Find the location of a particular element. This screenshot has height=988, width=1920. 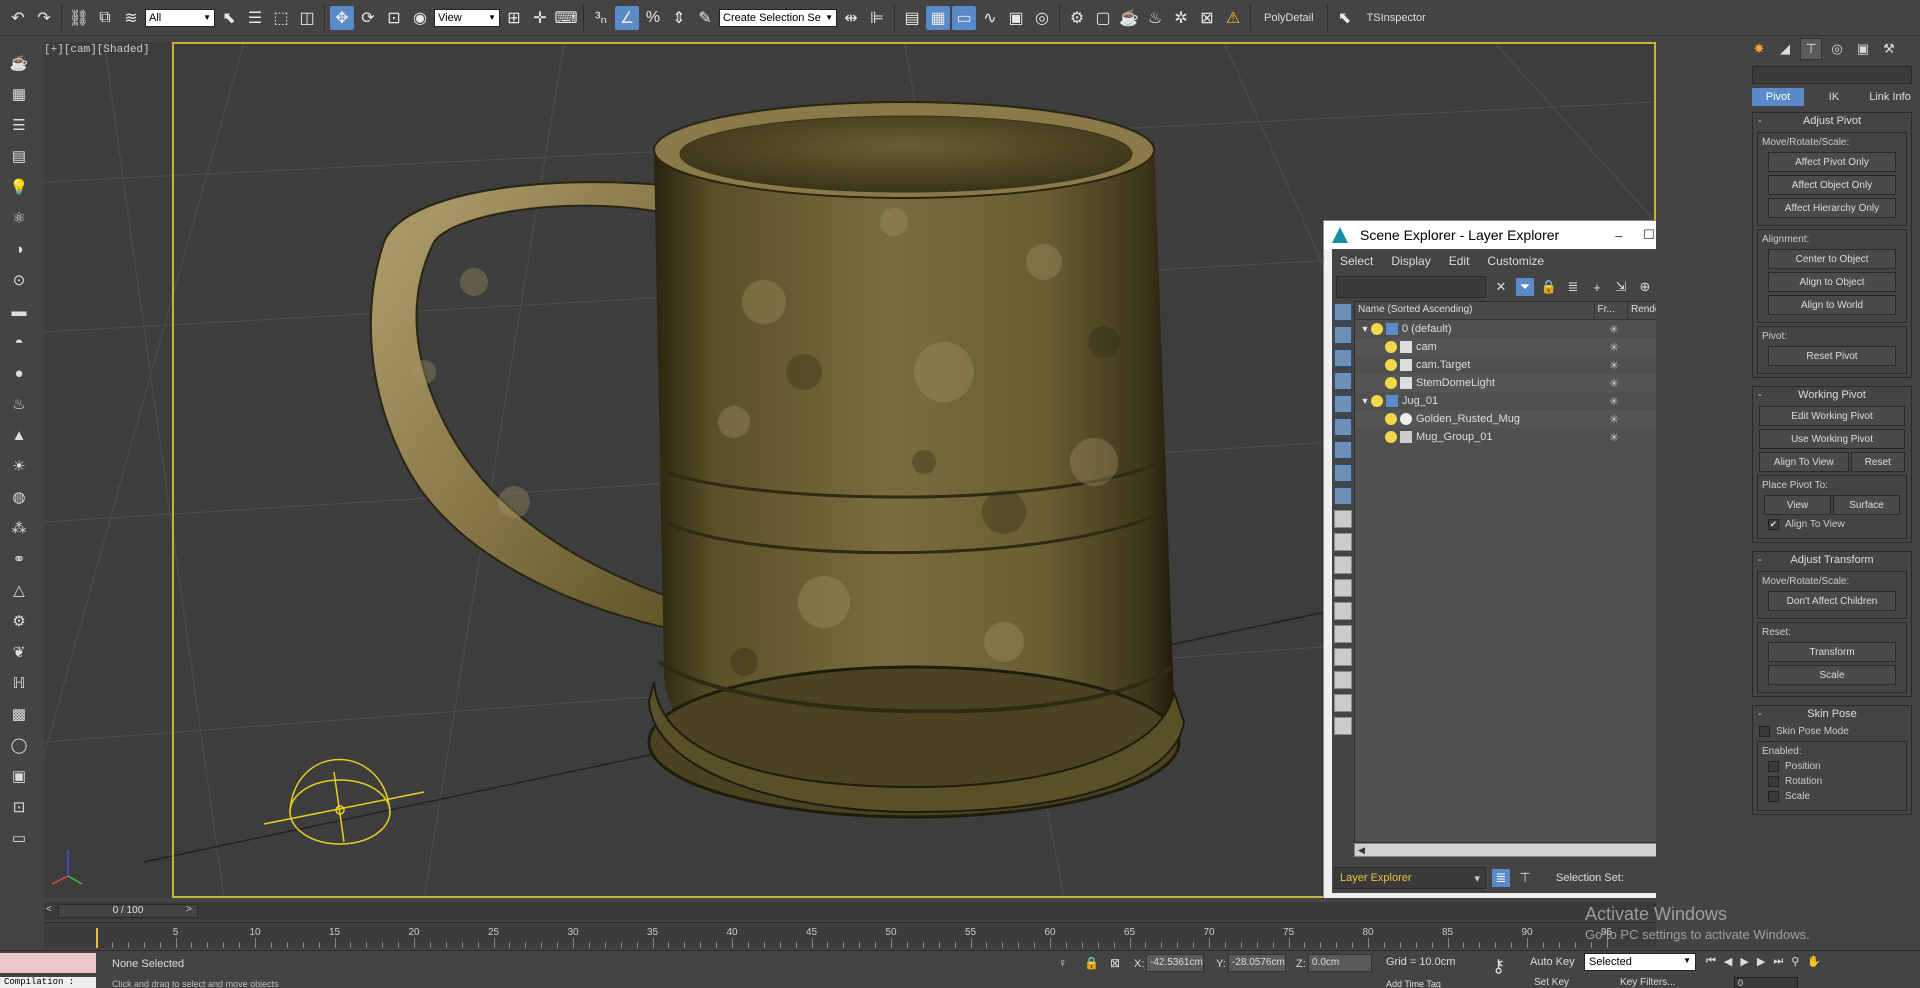

viewport-label: [+][cam][Shaded] is located at coordinates (97, 50).